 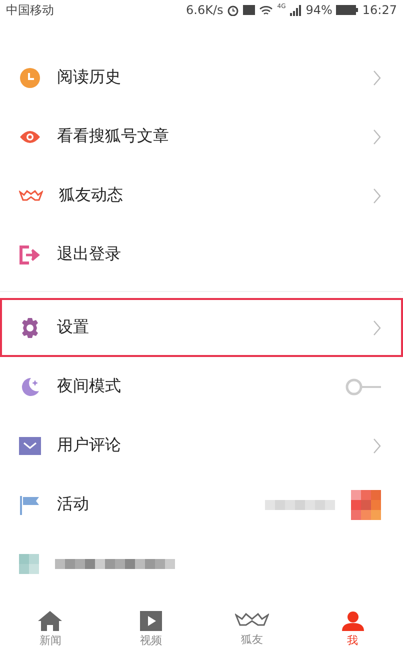 I want to click on menu-label: 看看搜狐号文章, so click(x=113, y=136).